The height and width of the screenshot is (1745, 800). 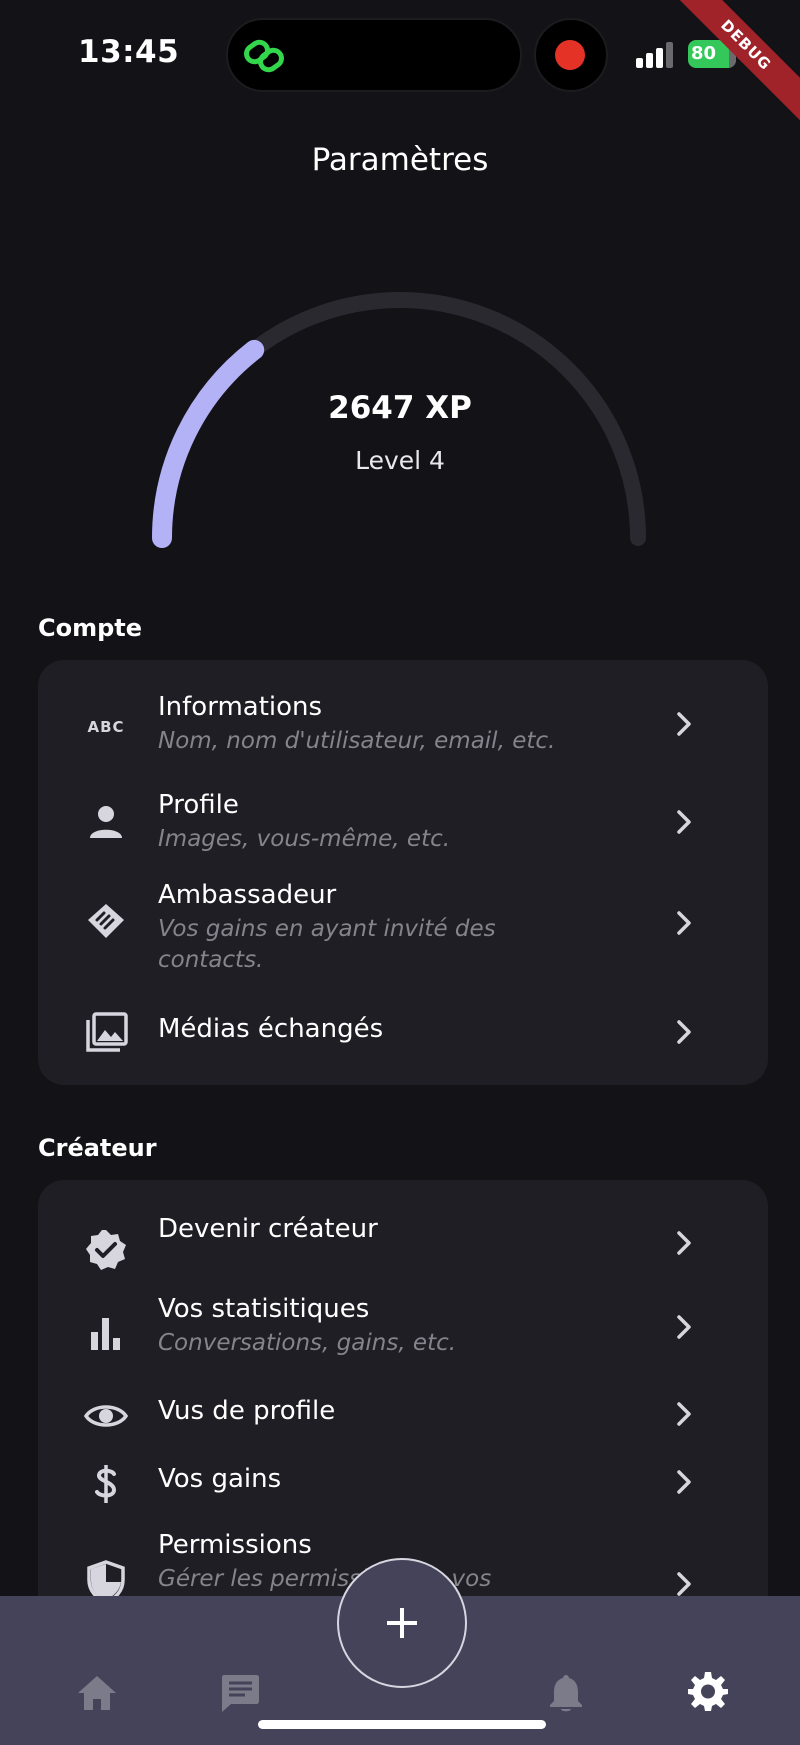 I want to click on menu-item-title: Vus de profile, so click(x=247, y=1411).